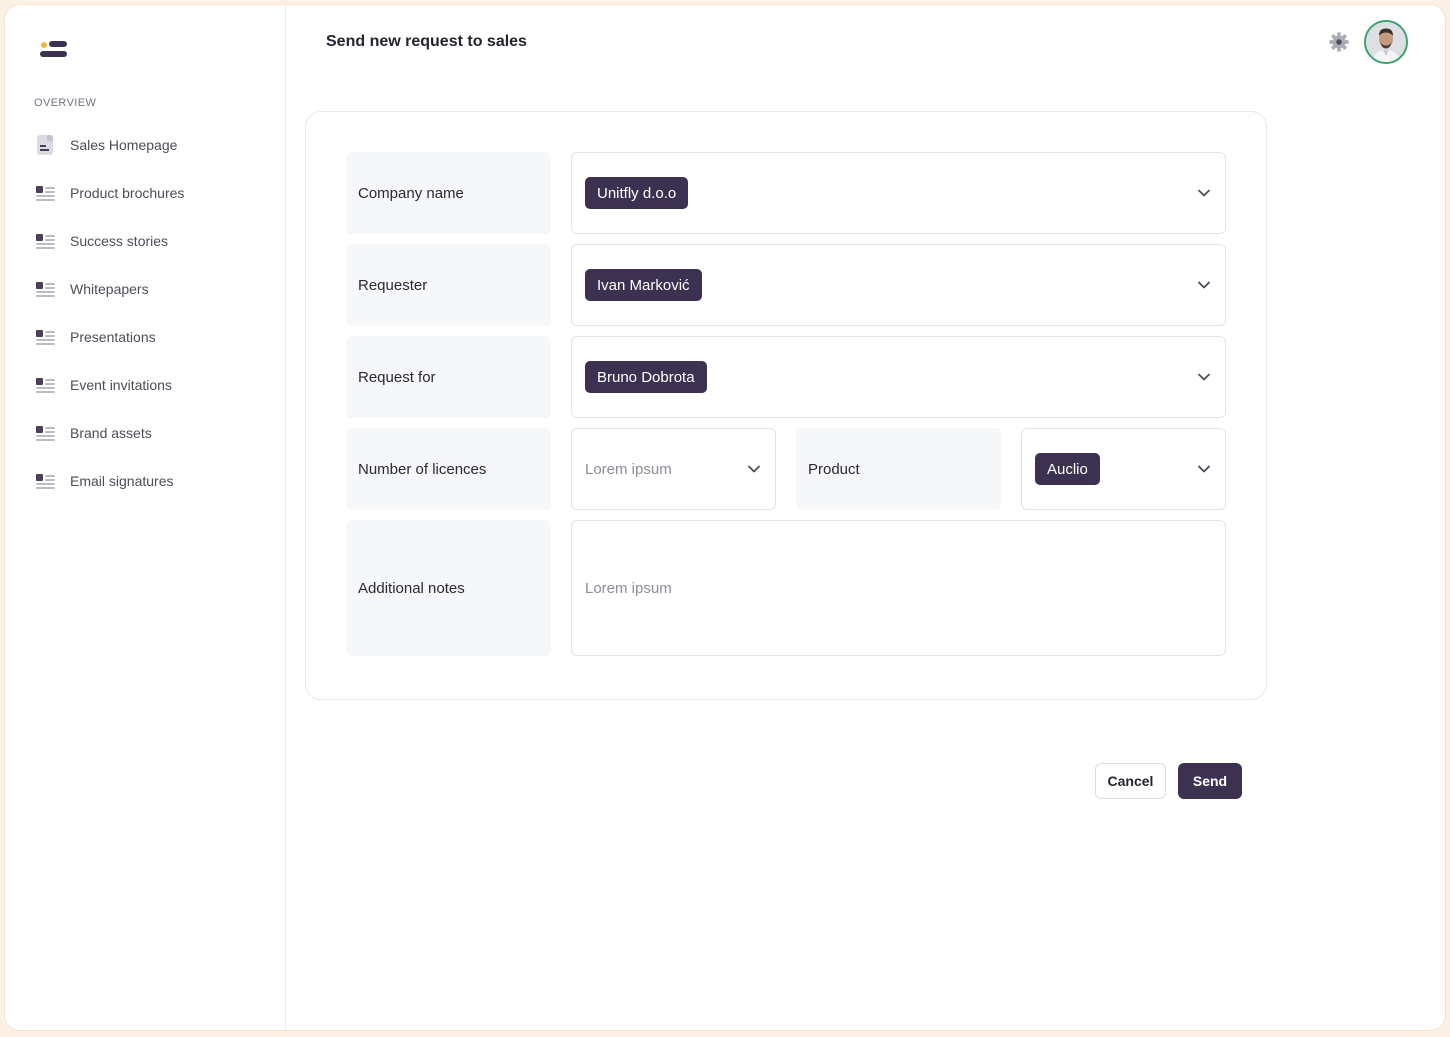  I want to click on sidebar-item-label: Presentations, so click(113, 337).